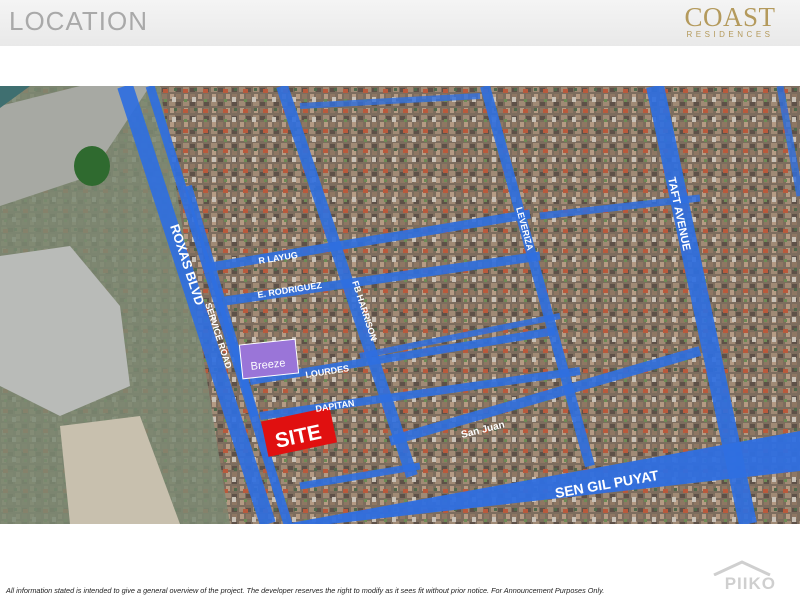 The image size is (800, 599). I want to click on watermark-text: PIIKO, so click(750, 583).